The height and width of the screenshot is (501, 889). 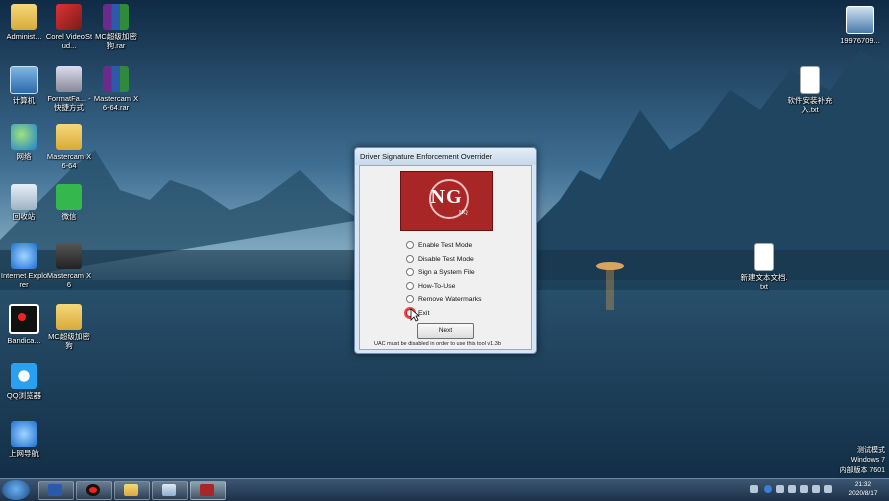 What do you see at coordinates (445, 245) in the screenshot?
I see `option-label: Enable Test Mode` at bounding box center [445, 245].